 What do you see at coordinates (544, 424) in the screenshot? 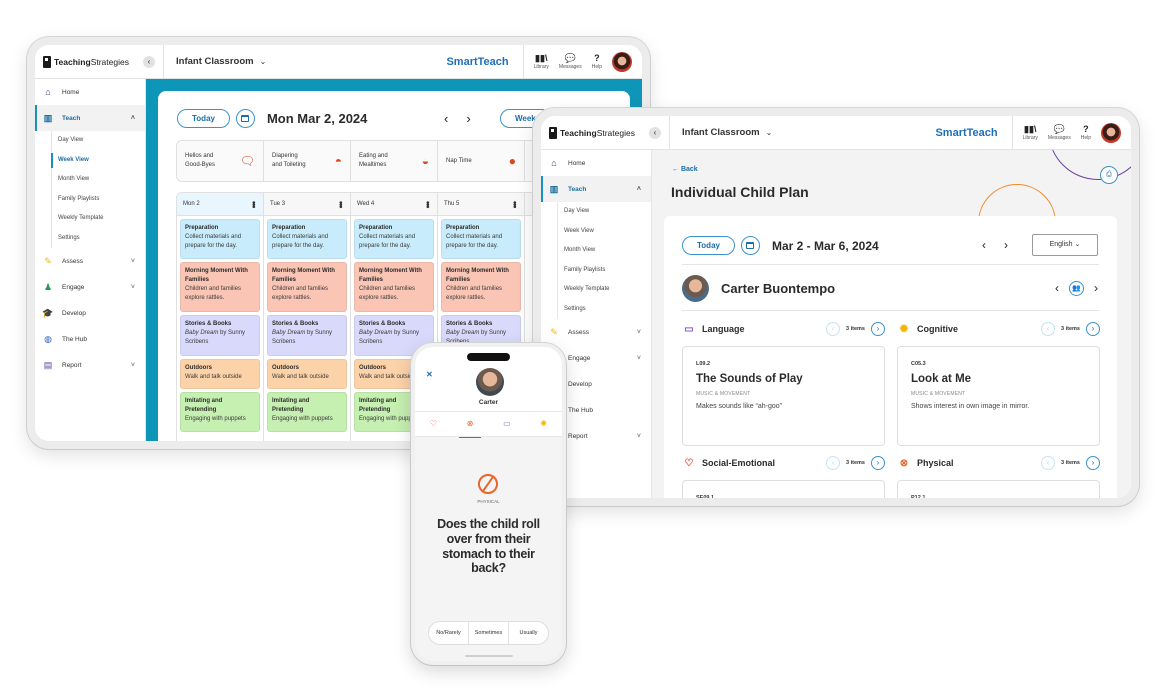
I see `tab-cognitive: ✺` at bounding box center [544, 424].